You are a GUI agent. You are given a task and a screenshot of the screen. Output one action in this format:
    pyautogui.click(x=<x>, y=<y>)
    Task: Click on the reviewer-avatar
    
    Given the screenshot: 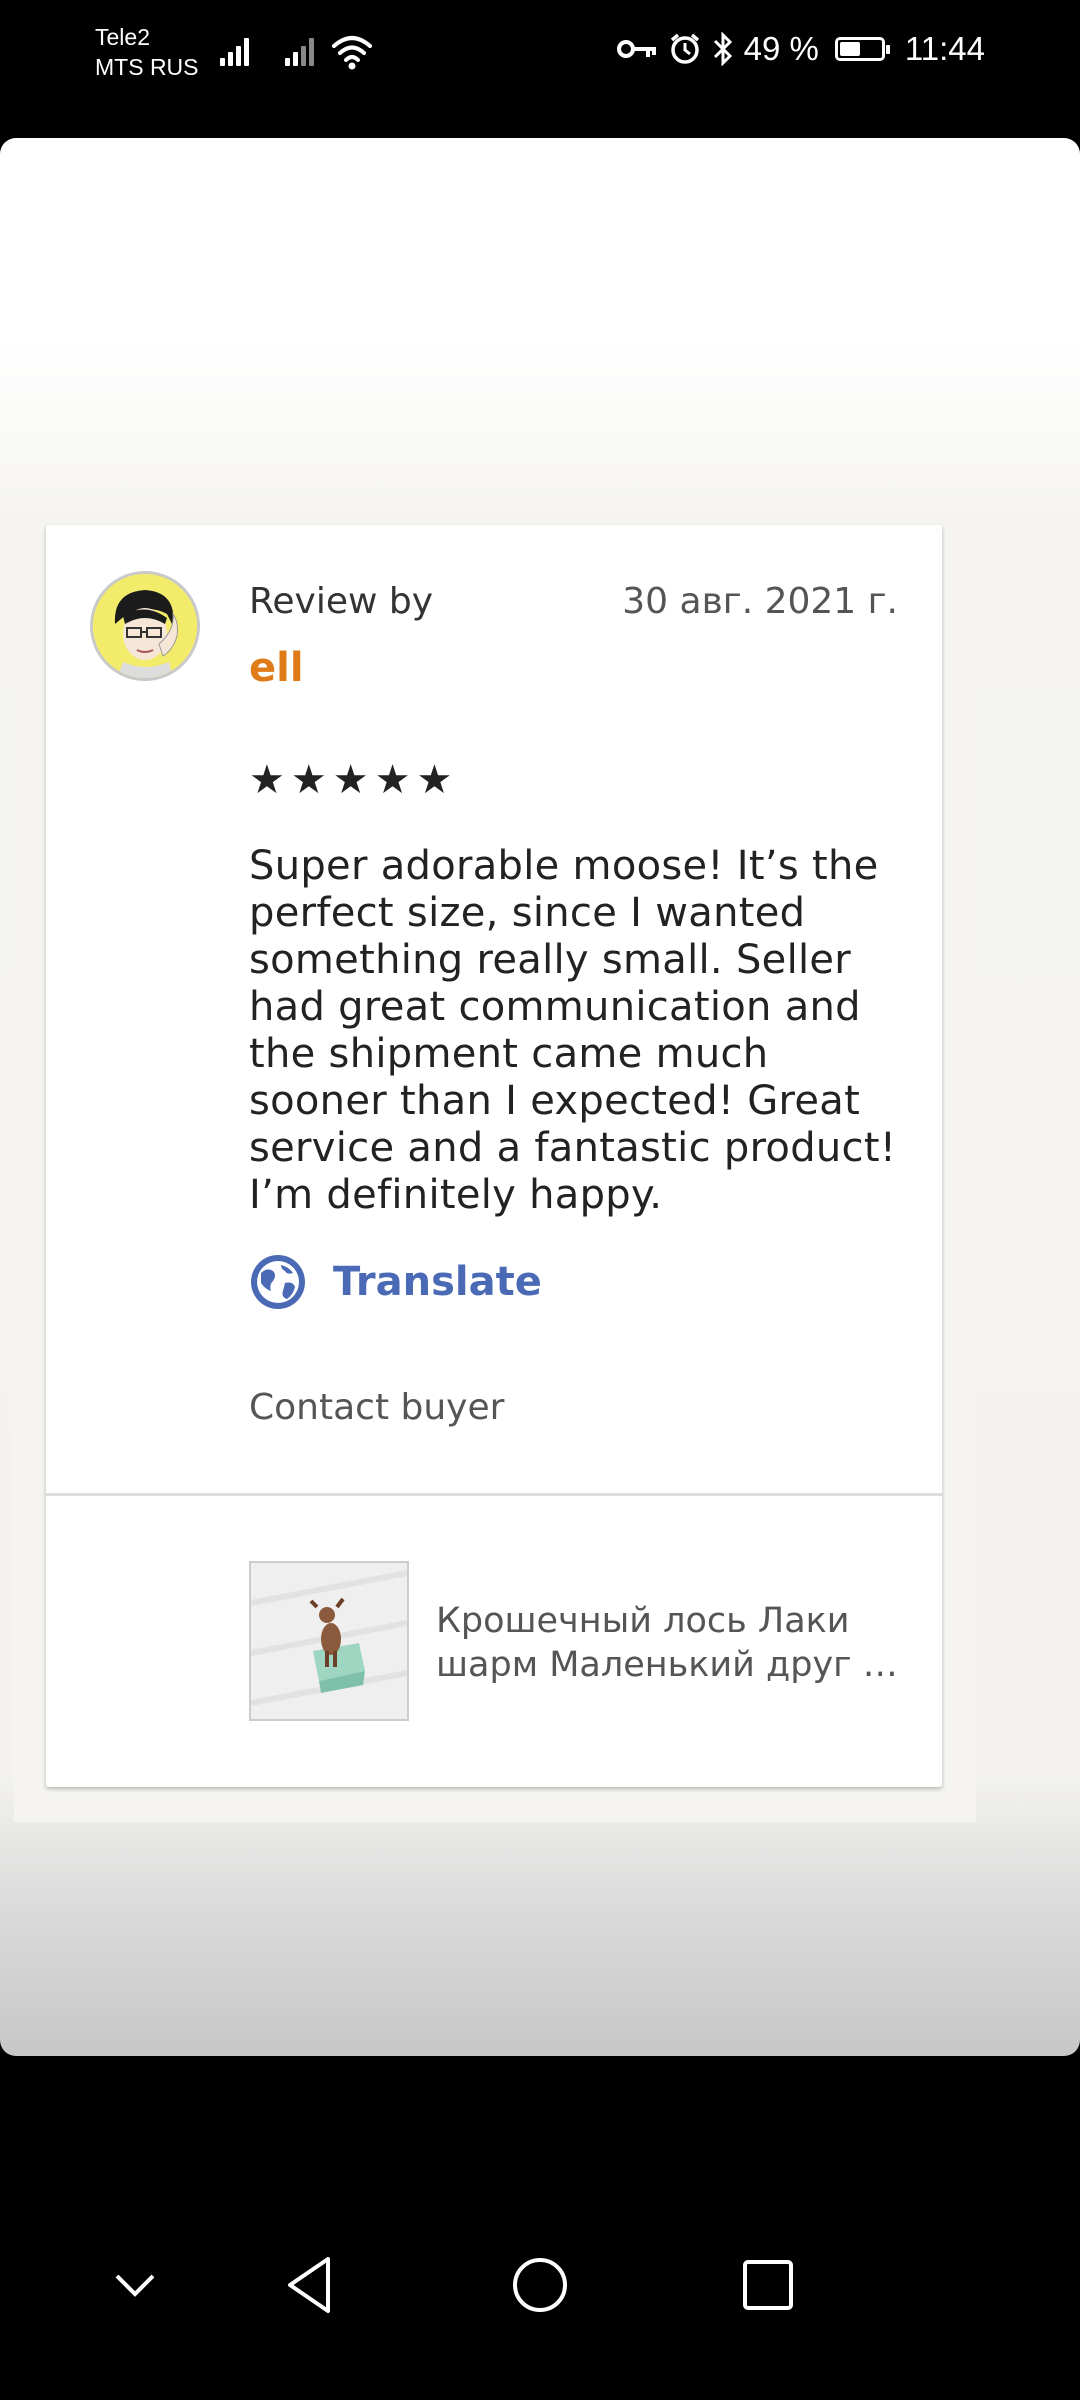 What is the action you would take?
    pyautogui.click(x=145, y=626)
    